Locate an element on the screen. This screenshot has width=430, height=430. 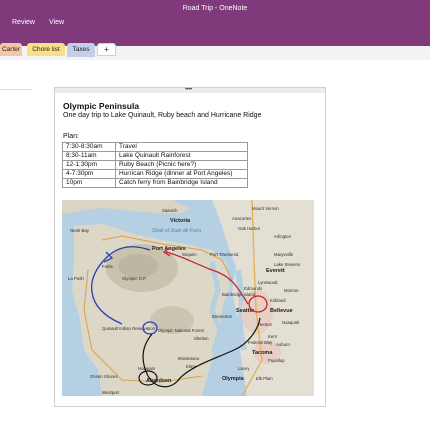
map-label-olympic-np: Olympic N.P. is located at coordinates (134, 278).